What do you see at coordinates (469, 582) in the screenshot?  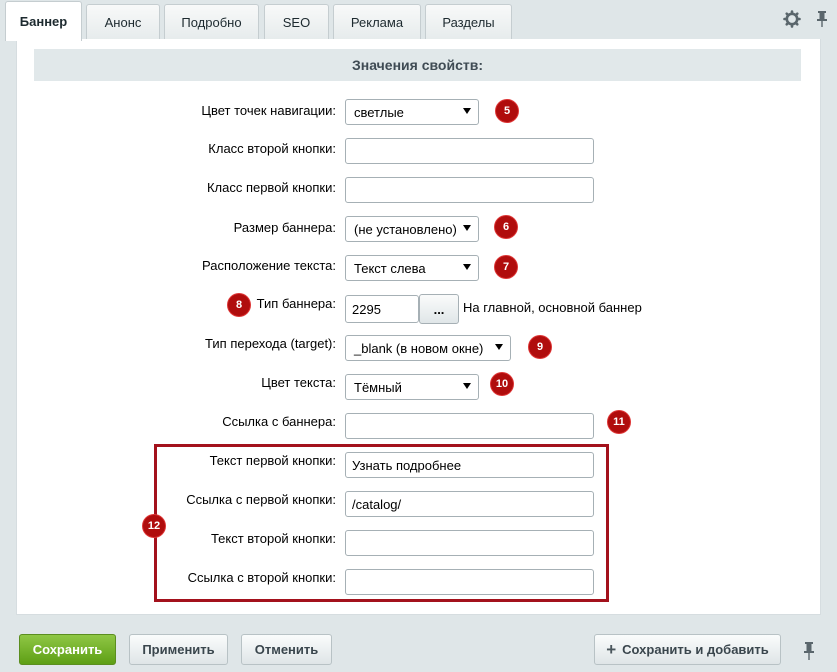 I see `second-btn-link-input` at bounding box center [469, 582].